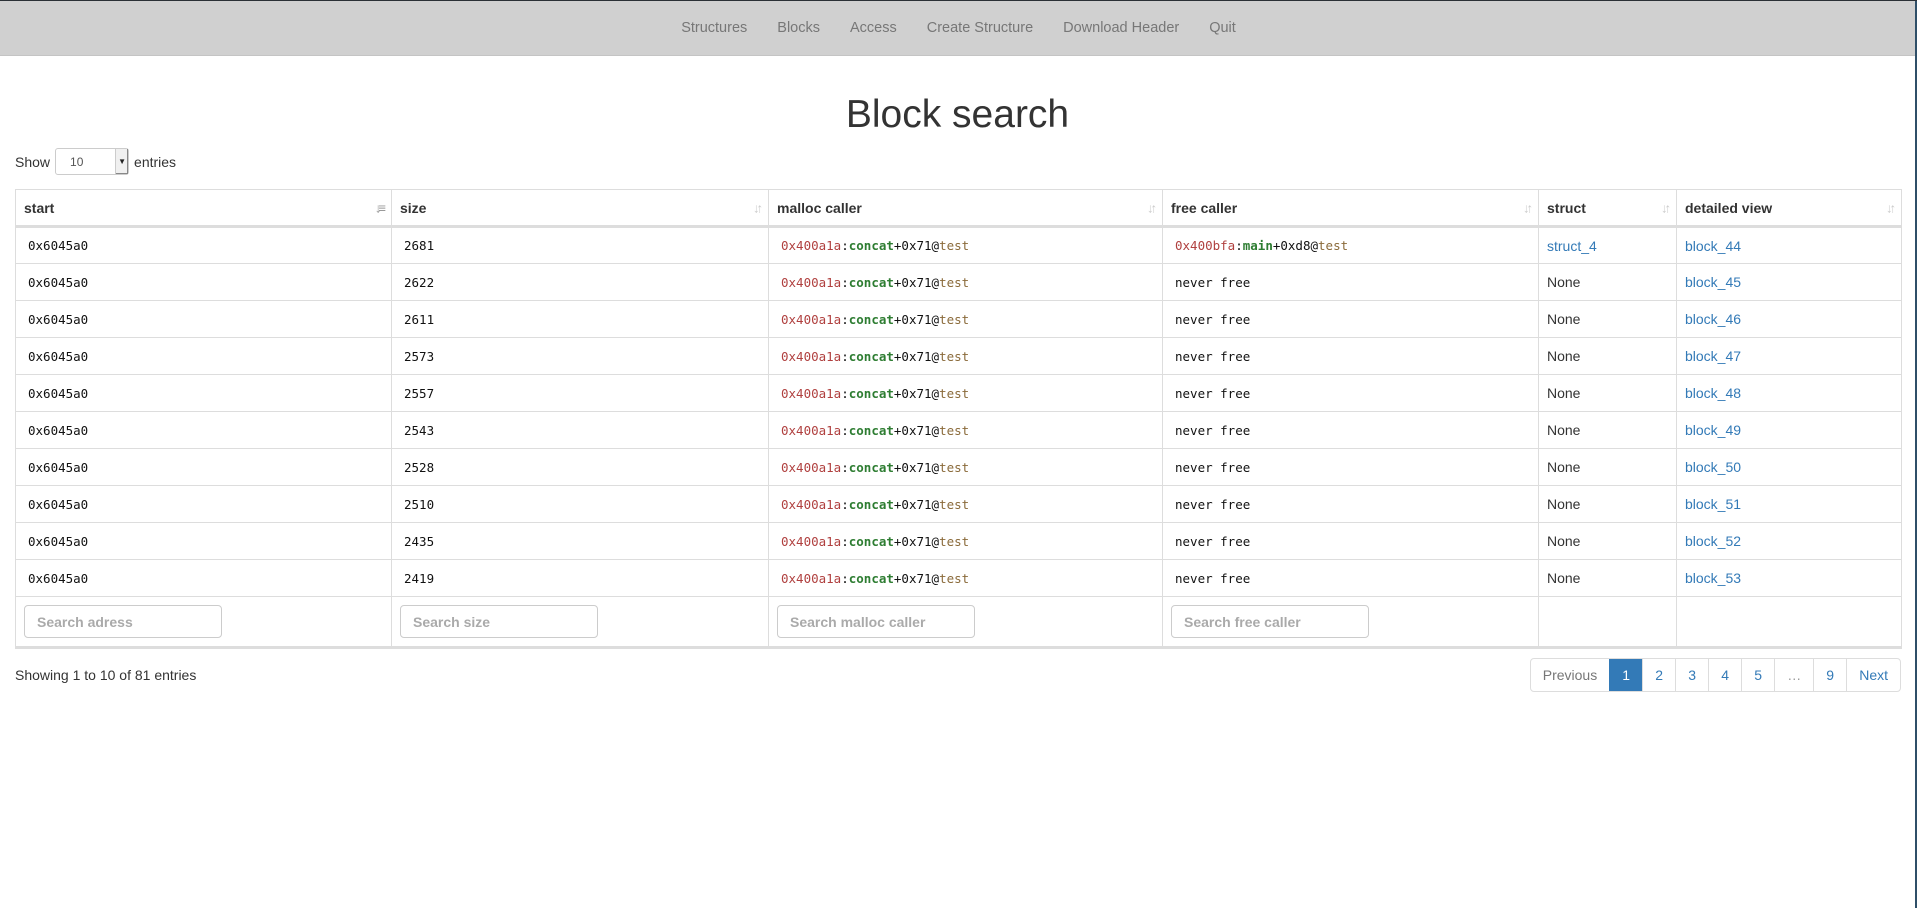 This screenshot has height=908, width=1917. What do you see at coordinates (1222, 28) in the screenshot?
I see `nav-quit: Quit` at bounding box center [1222, 28].